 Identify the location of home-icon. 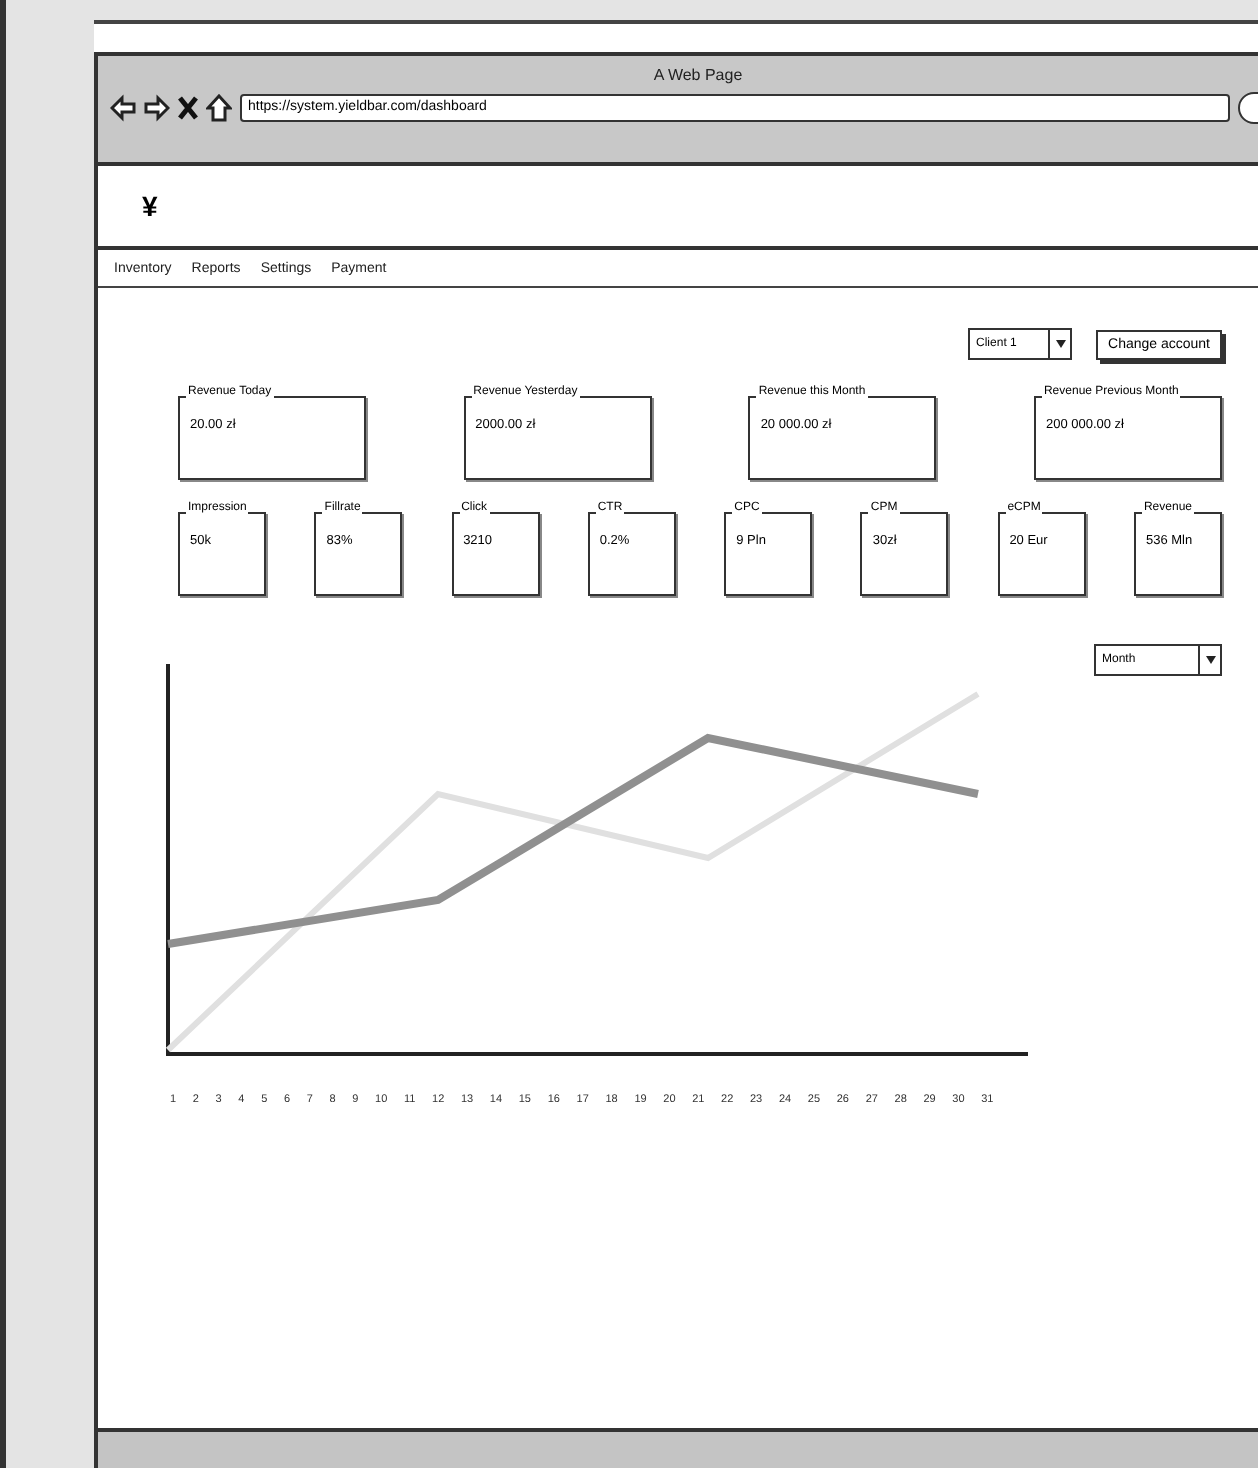
(219, 108).